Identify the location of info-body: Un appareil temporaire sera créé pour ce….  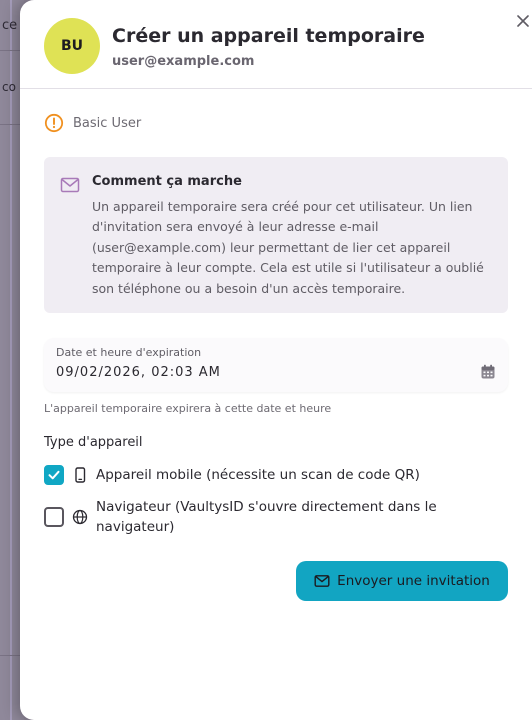
(288, 247).